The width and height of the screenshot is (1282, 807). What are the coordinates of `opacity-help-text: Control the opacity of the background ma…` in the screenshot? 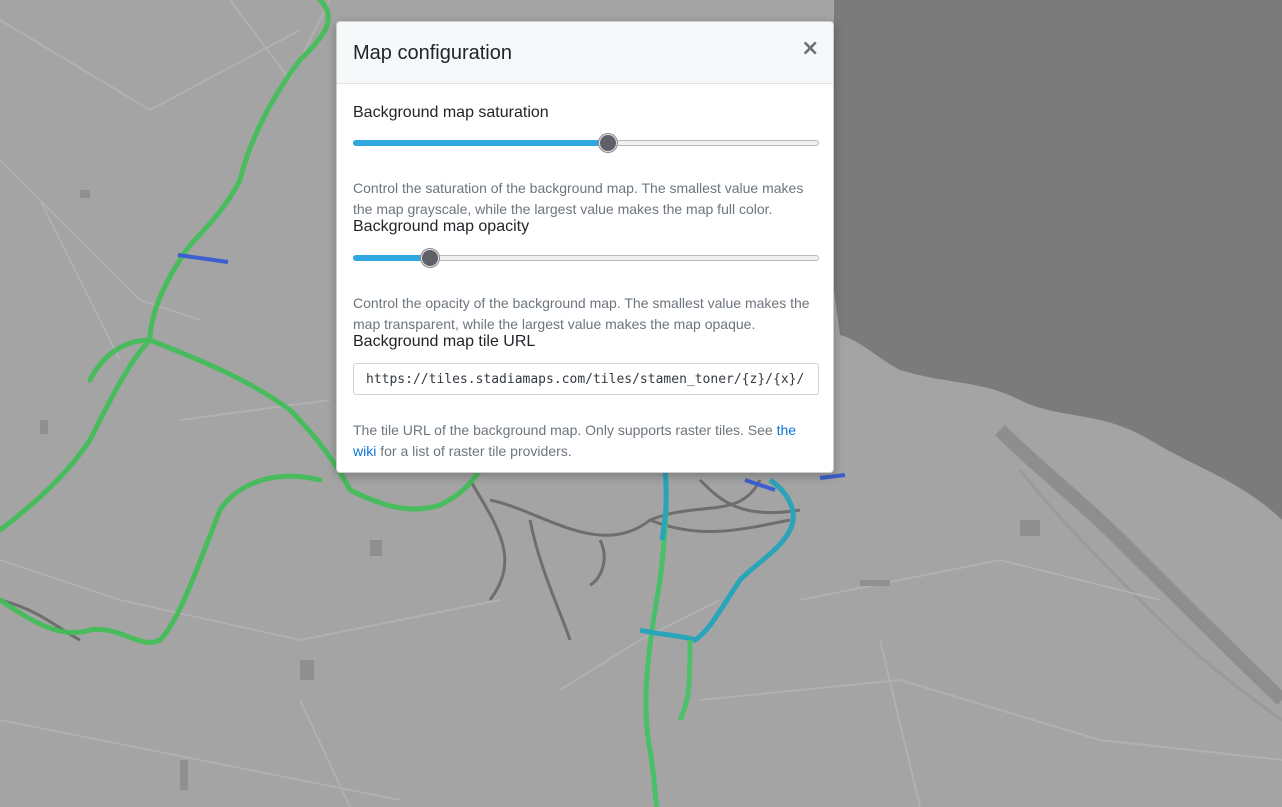 It's located at (581, 313).